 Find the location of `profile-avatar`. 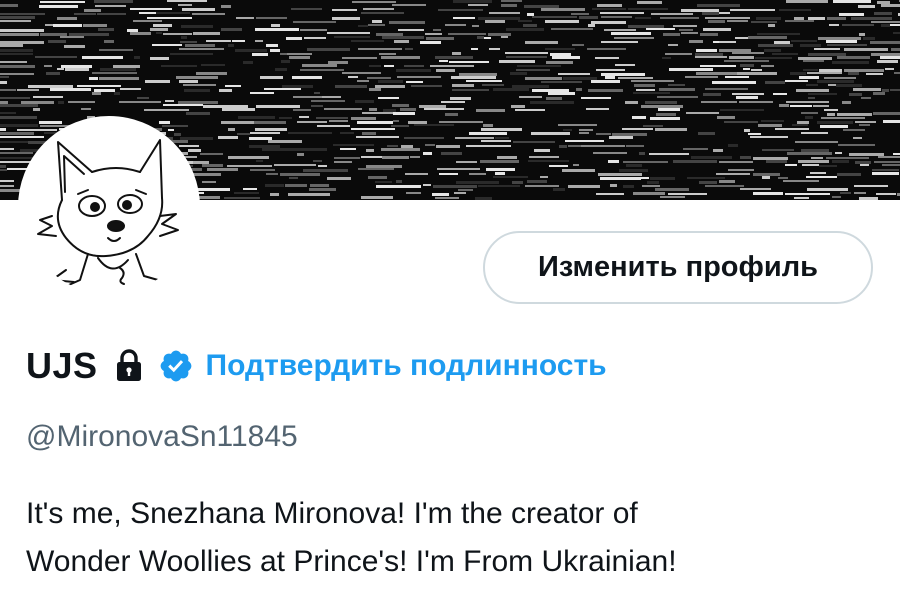

profile-avatar is located at coordinates (109, 207).